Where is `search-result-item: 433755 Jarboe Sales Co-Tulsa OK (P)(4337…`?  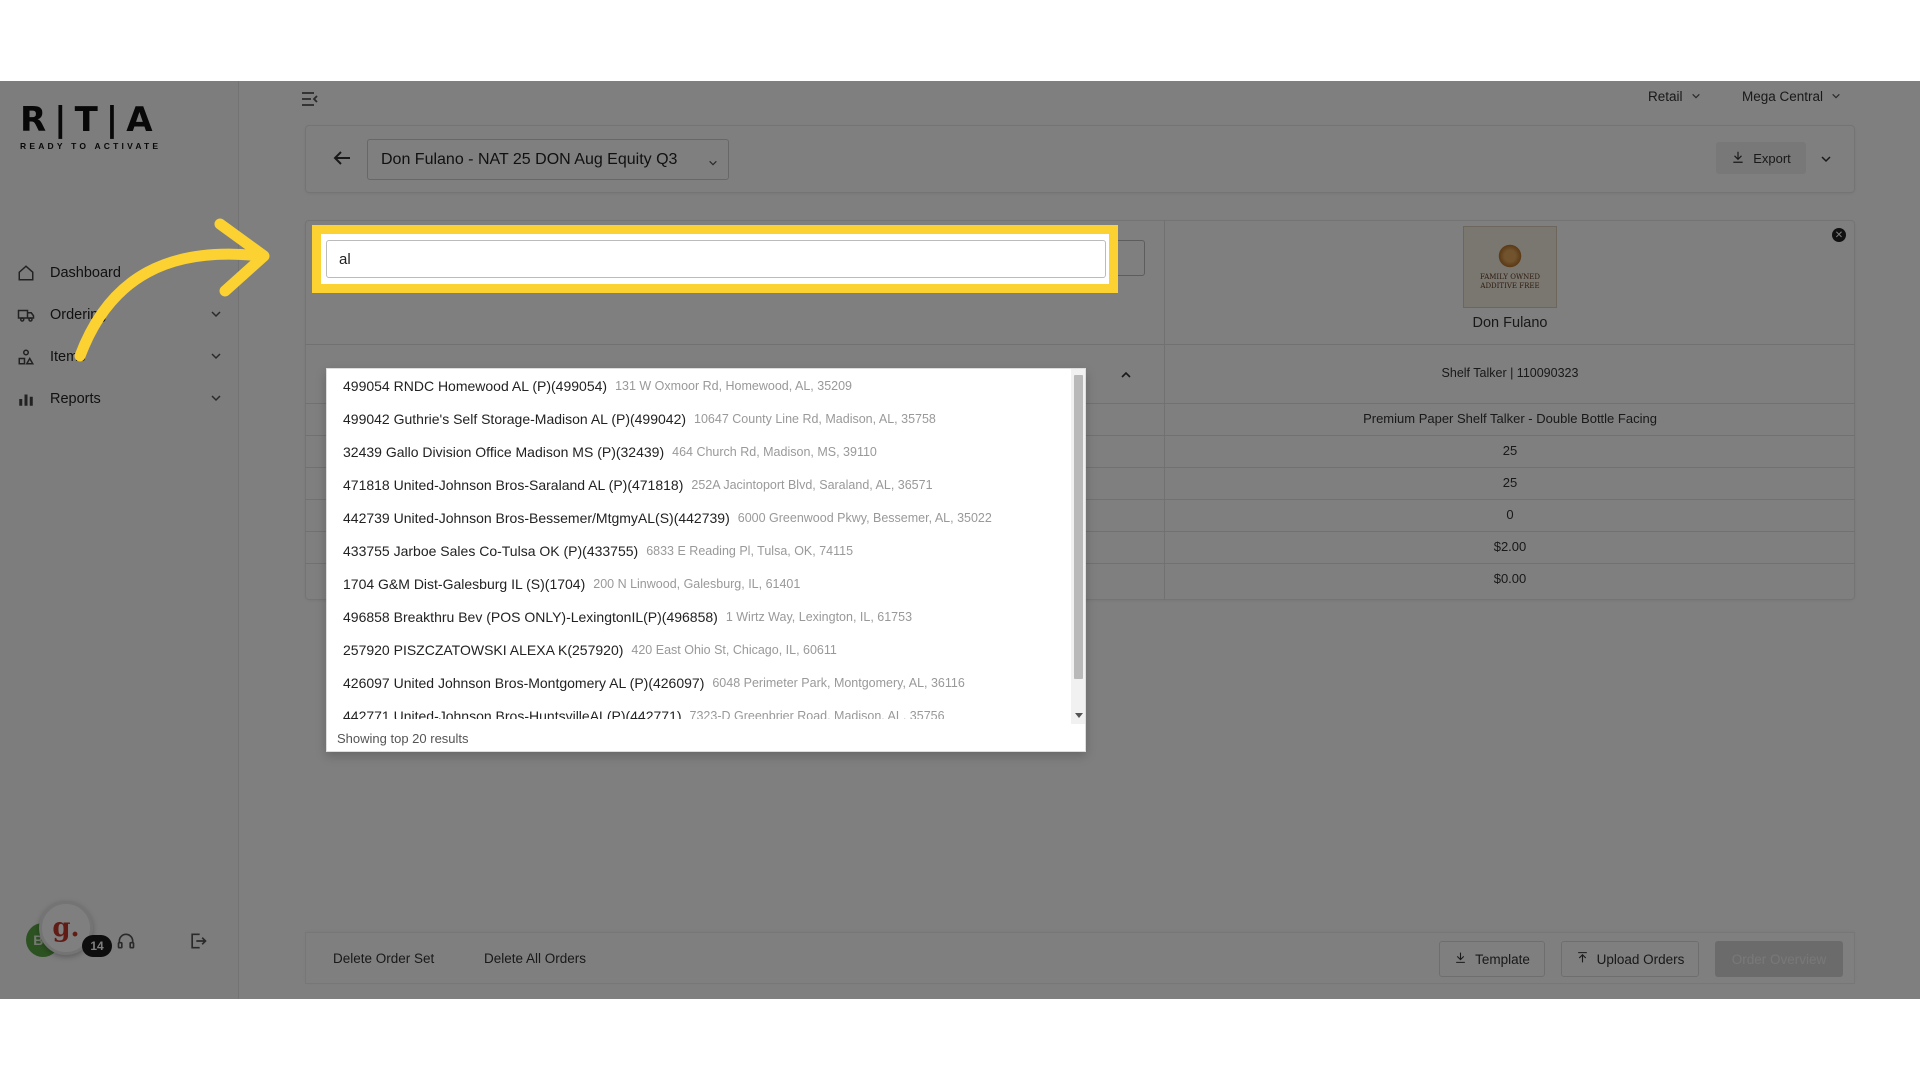
search-result-item: 433755 Jarboe Sales Co-Tulsa OK (P)(4337… is located at coordinates (699, 550).